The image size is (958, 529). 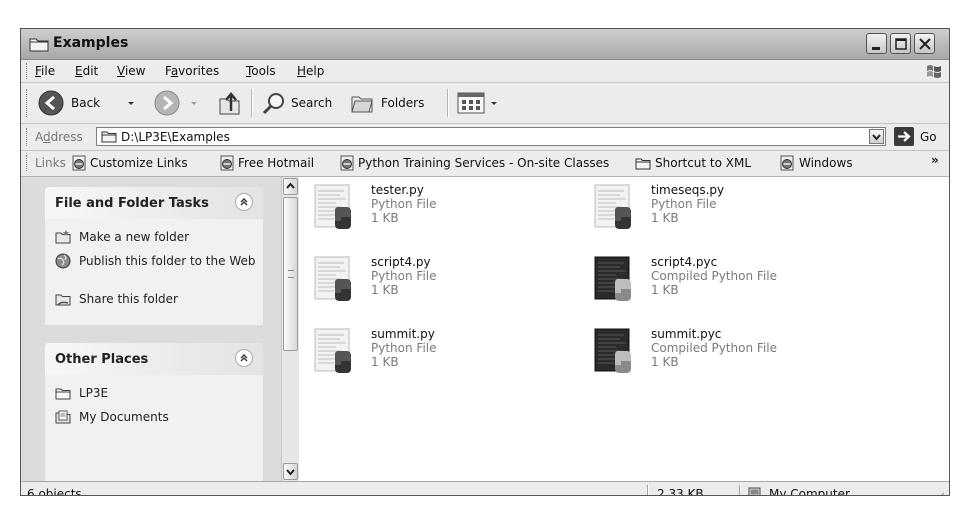 What do you see at coordinates (290, 274) in the screenshot?
I see `scroll-thumb` at bounding box center [290, 274].